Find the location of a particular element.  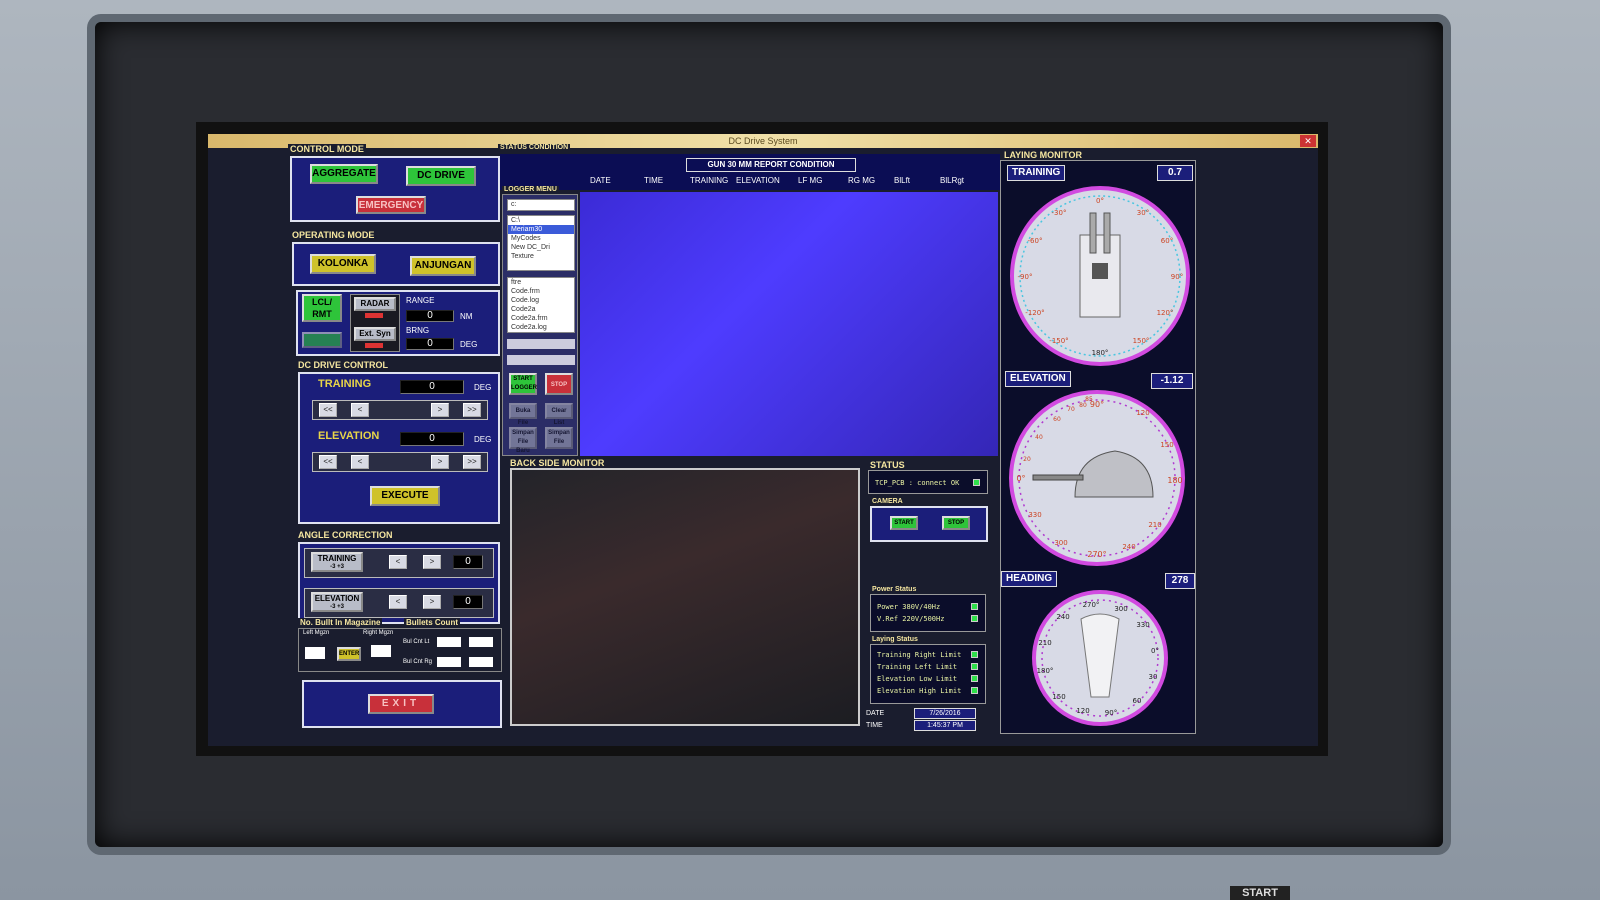

training-right-button: > is located at coordinates (440, 410).